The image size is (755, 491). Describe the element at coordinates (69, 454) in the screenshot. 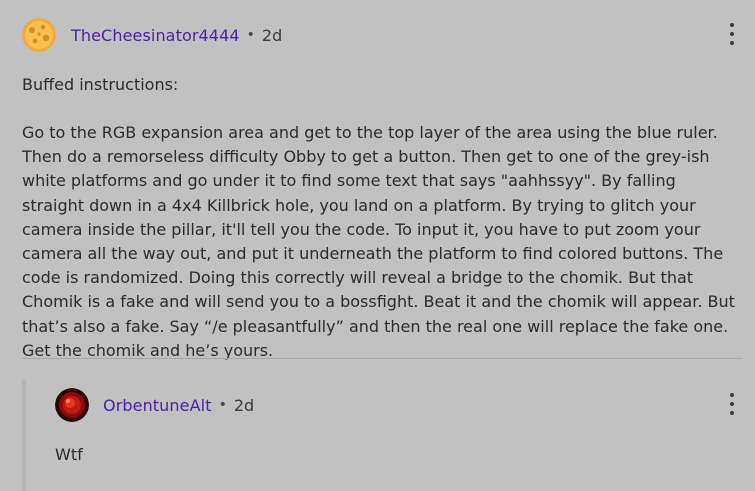

I see `reply-body-text: Wtf` at that location.